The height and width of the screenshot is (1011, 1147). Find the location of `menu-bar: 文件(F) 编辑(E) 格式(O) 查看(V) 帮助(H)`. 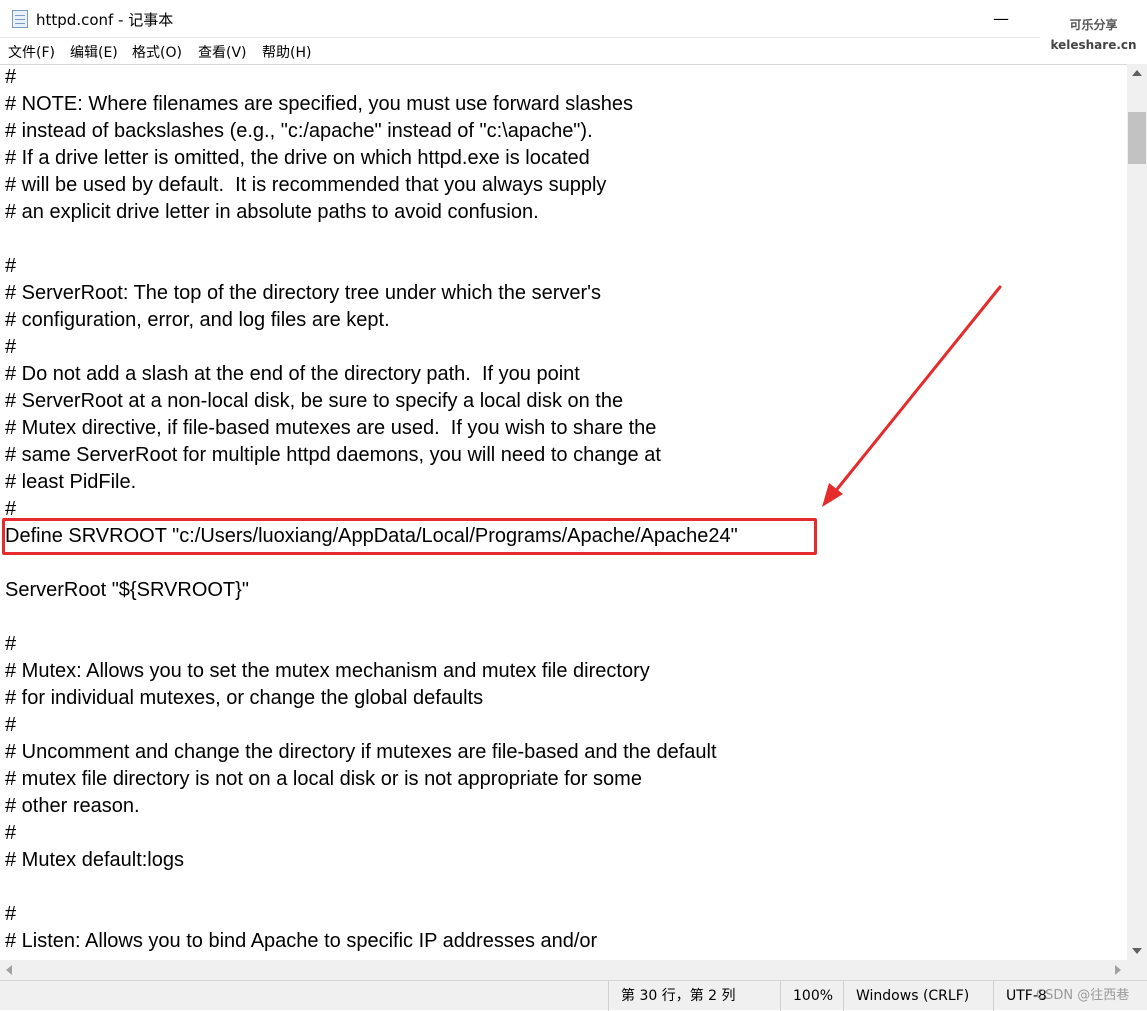

menu-bar: 文件(F) 编辑(E) 格式(O) 查看(V) 帮助(H) is located at coordinates (573, 51).